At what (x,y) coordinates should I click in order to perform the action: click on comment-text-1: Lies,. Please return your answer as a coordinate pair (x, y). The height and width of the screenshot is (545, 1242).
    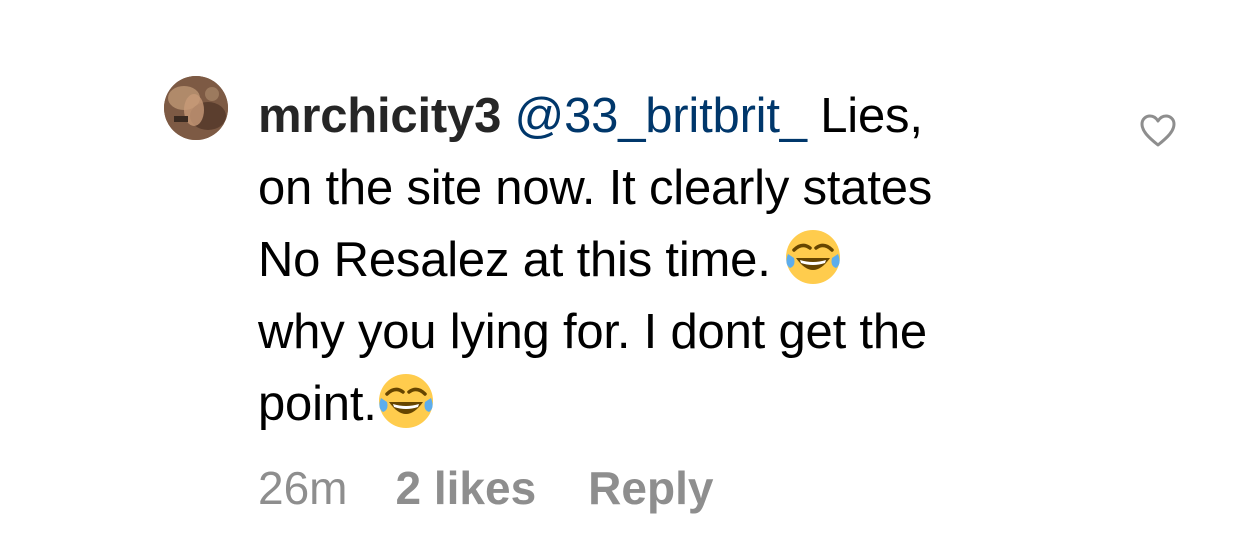
    Looking at the image, I should click on (864, 116).